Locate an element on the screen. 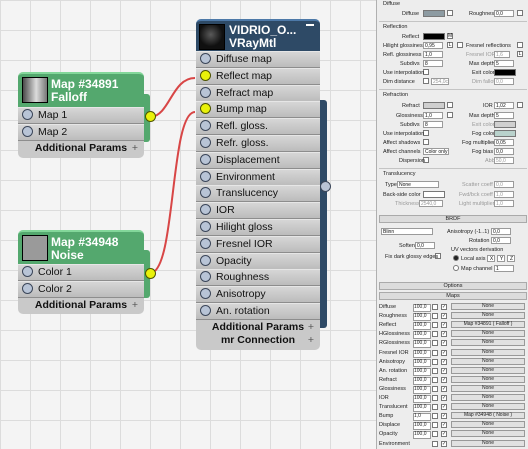  vraymtl-node-header: VIDRIO_O... VRayMtl is located at coordinates (258, 36).